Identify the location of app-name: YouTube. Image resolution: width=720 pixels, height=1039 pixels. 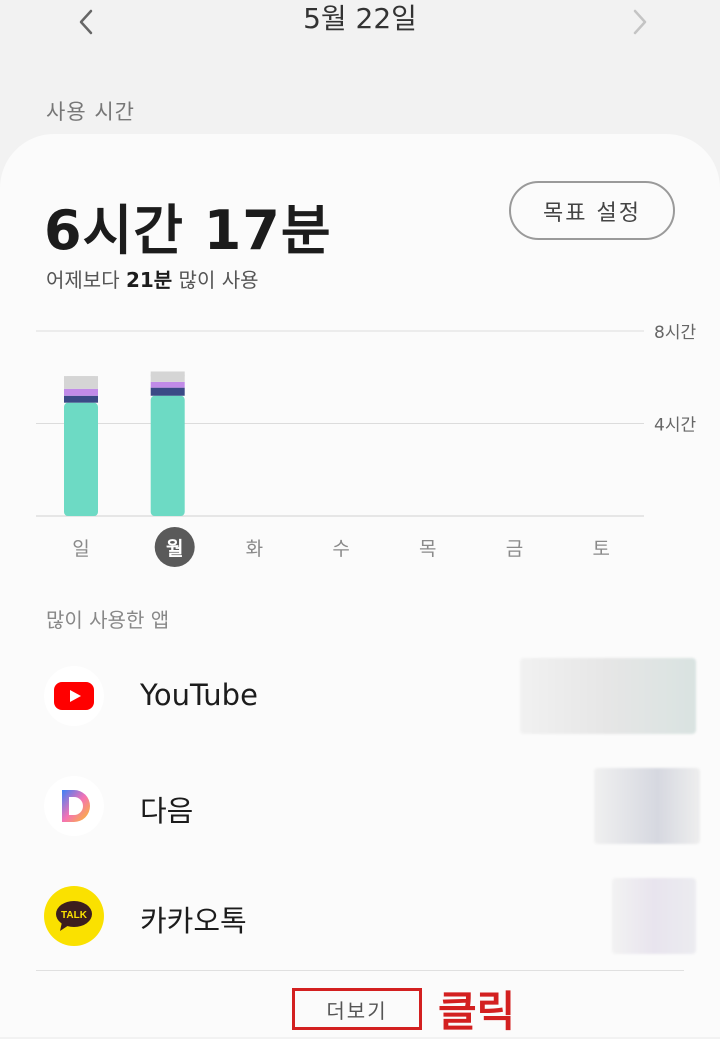
(199, 695).